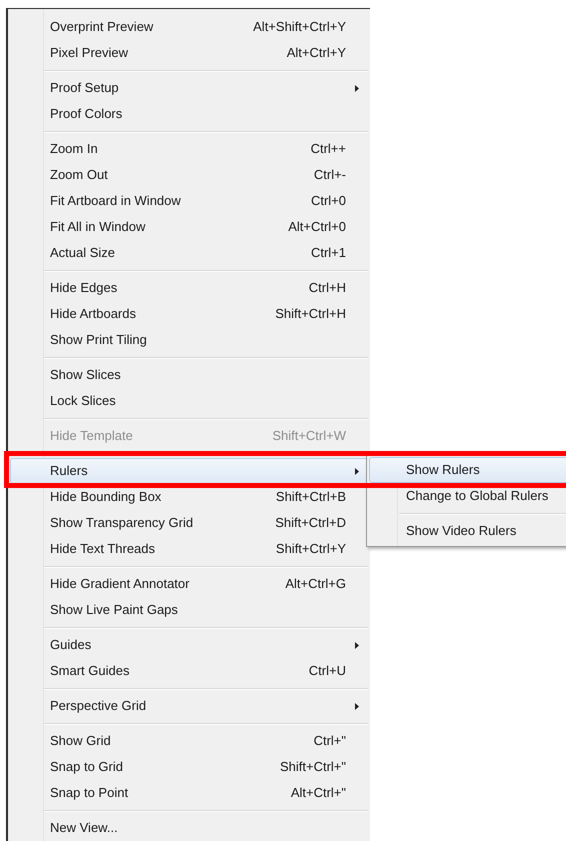  Describe the element at coordinates (189, 671) in the screenshot. I see `menu-item: Smart Guides Ctrl+U` at that location.